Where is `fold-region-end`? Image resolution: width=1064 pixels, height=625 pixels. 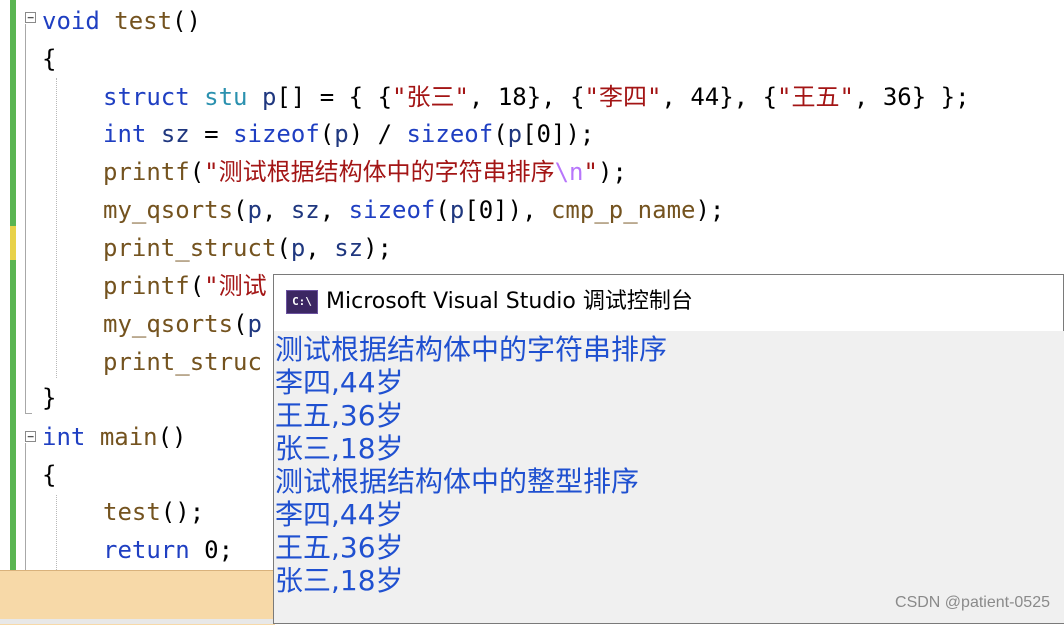 fold-region-end is located at coordinates (28, 413).